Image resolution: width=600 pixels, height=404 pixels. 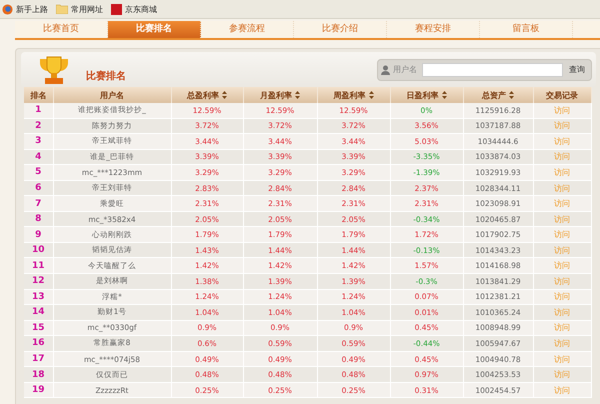 What do you see at coordinates (38, 95) in the screenshot?
I see `column-header: 排名` at bounding box center [38, 95].